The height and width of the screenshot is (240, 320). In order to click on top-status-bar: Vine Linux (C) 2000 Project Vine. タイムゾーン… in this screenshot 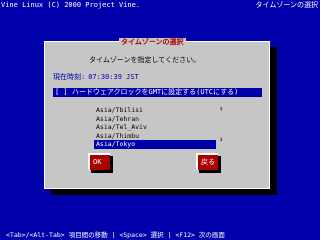, I will do `click(160, 5)`.